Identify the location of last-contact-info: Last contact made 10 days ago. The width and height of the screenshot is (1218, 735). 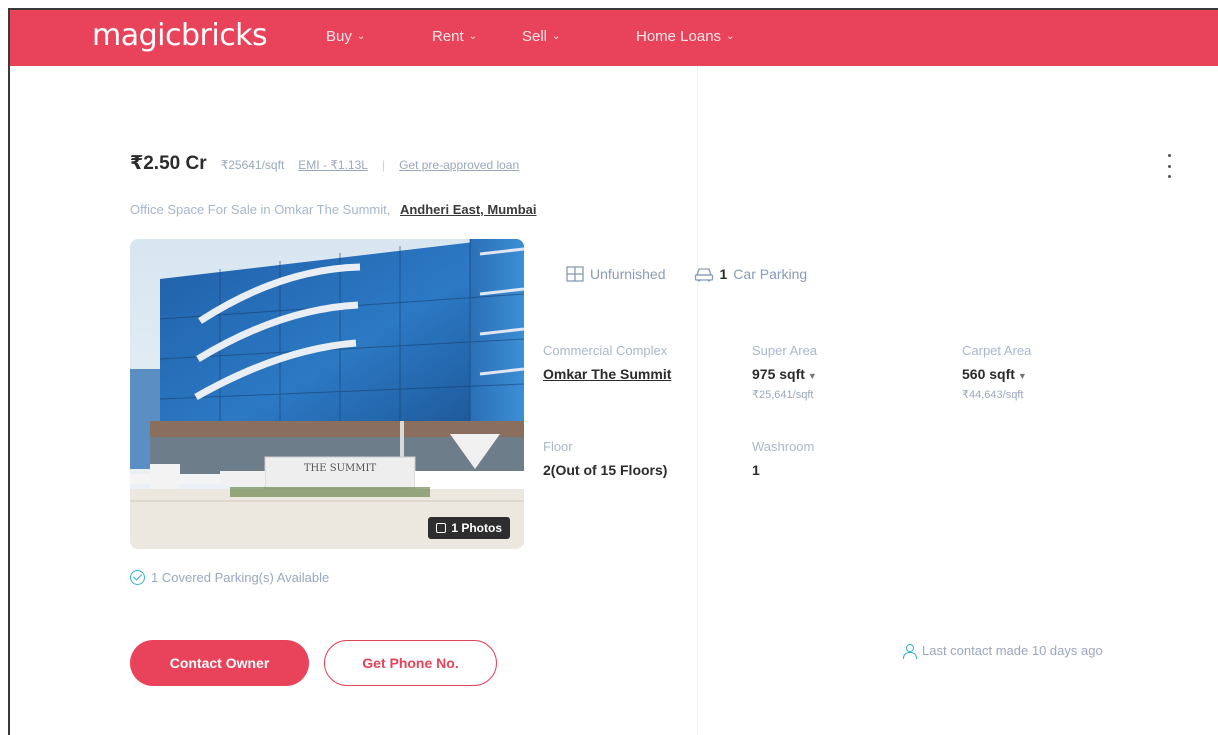
(1002, 651).